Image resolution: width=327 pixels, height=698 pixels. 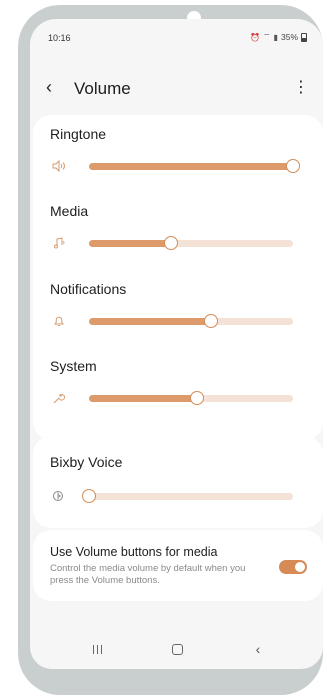 I want to click on recent-apps-icon, so click(x=97, y=649).